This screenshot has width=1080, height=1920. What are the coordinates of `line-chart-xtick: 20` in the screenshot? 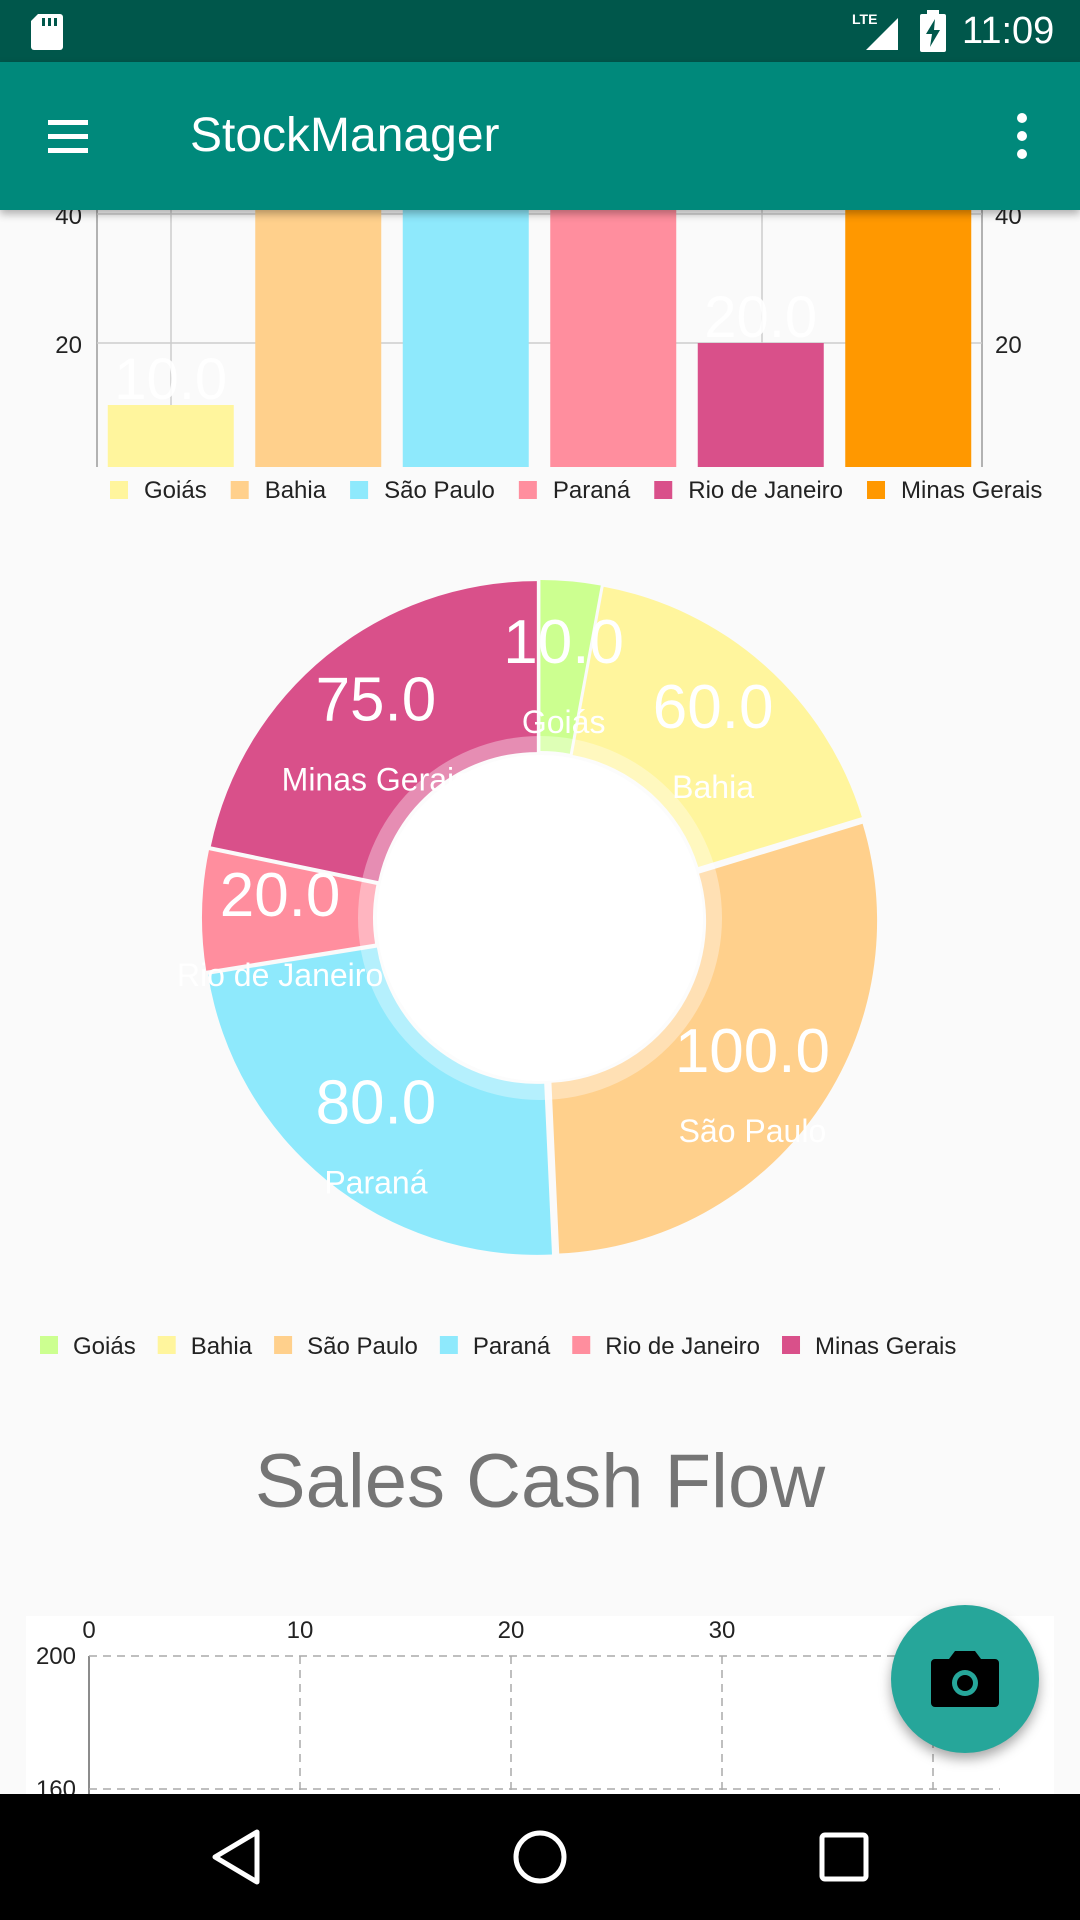 It's located at (511, 1630).